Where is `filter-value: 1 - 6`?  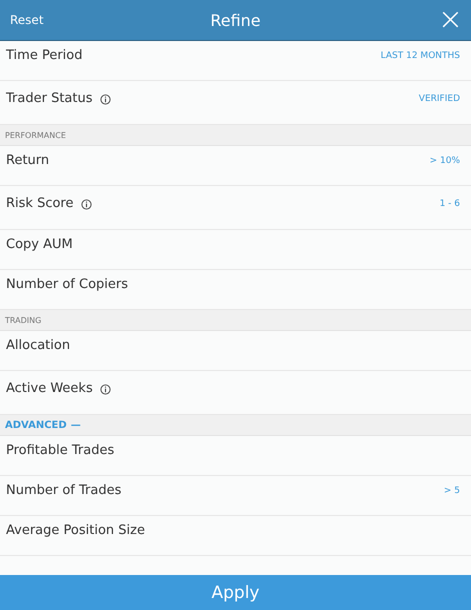
filter-value: 1 - 6 is located at coordinates (450, 203).